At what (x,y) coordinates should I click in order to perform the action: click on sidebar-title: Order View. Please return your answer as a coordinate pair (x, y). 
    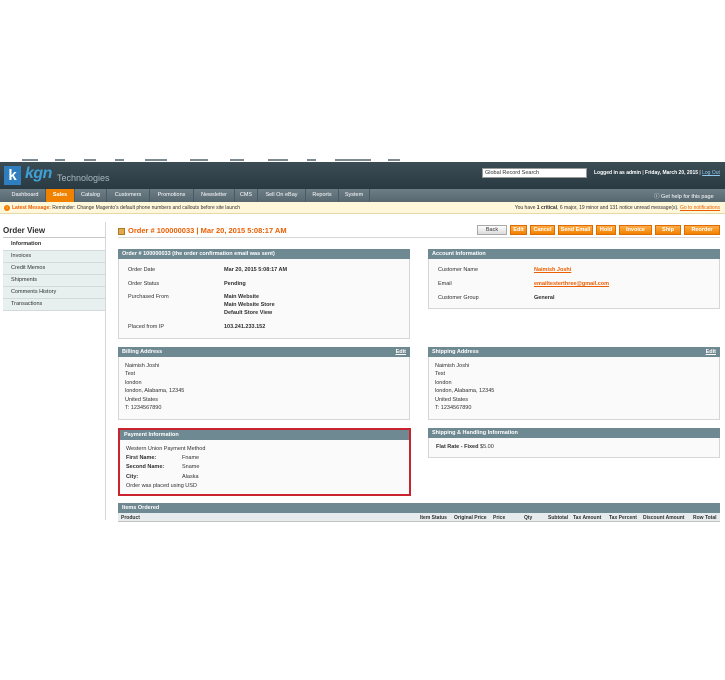
    Looking at the image, I should click on (24, 230).